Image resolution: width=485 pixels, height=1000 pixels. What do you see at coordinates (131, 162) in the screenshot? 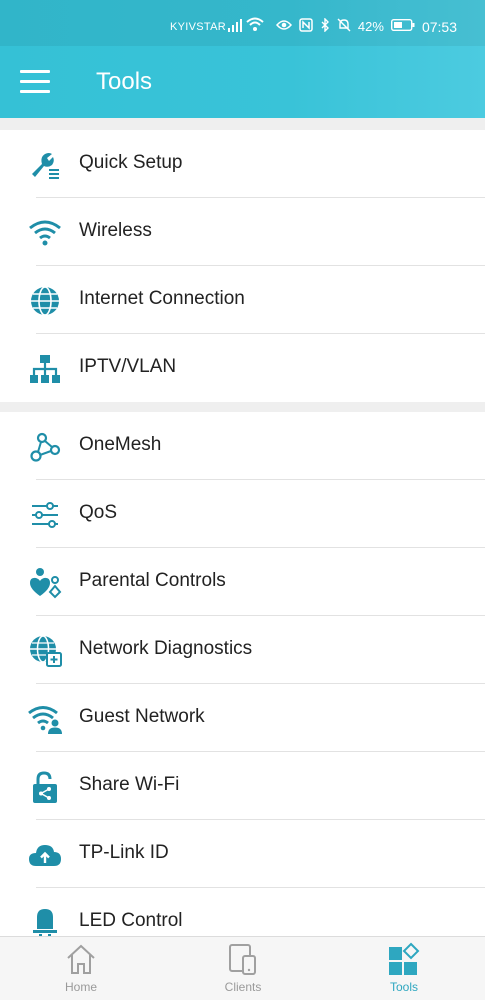
I see `tool-item-label: Quick Setup` at bounding box center [131, 162].